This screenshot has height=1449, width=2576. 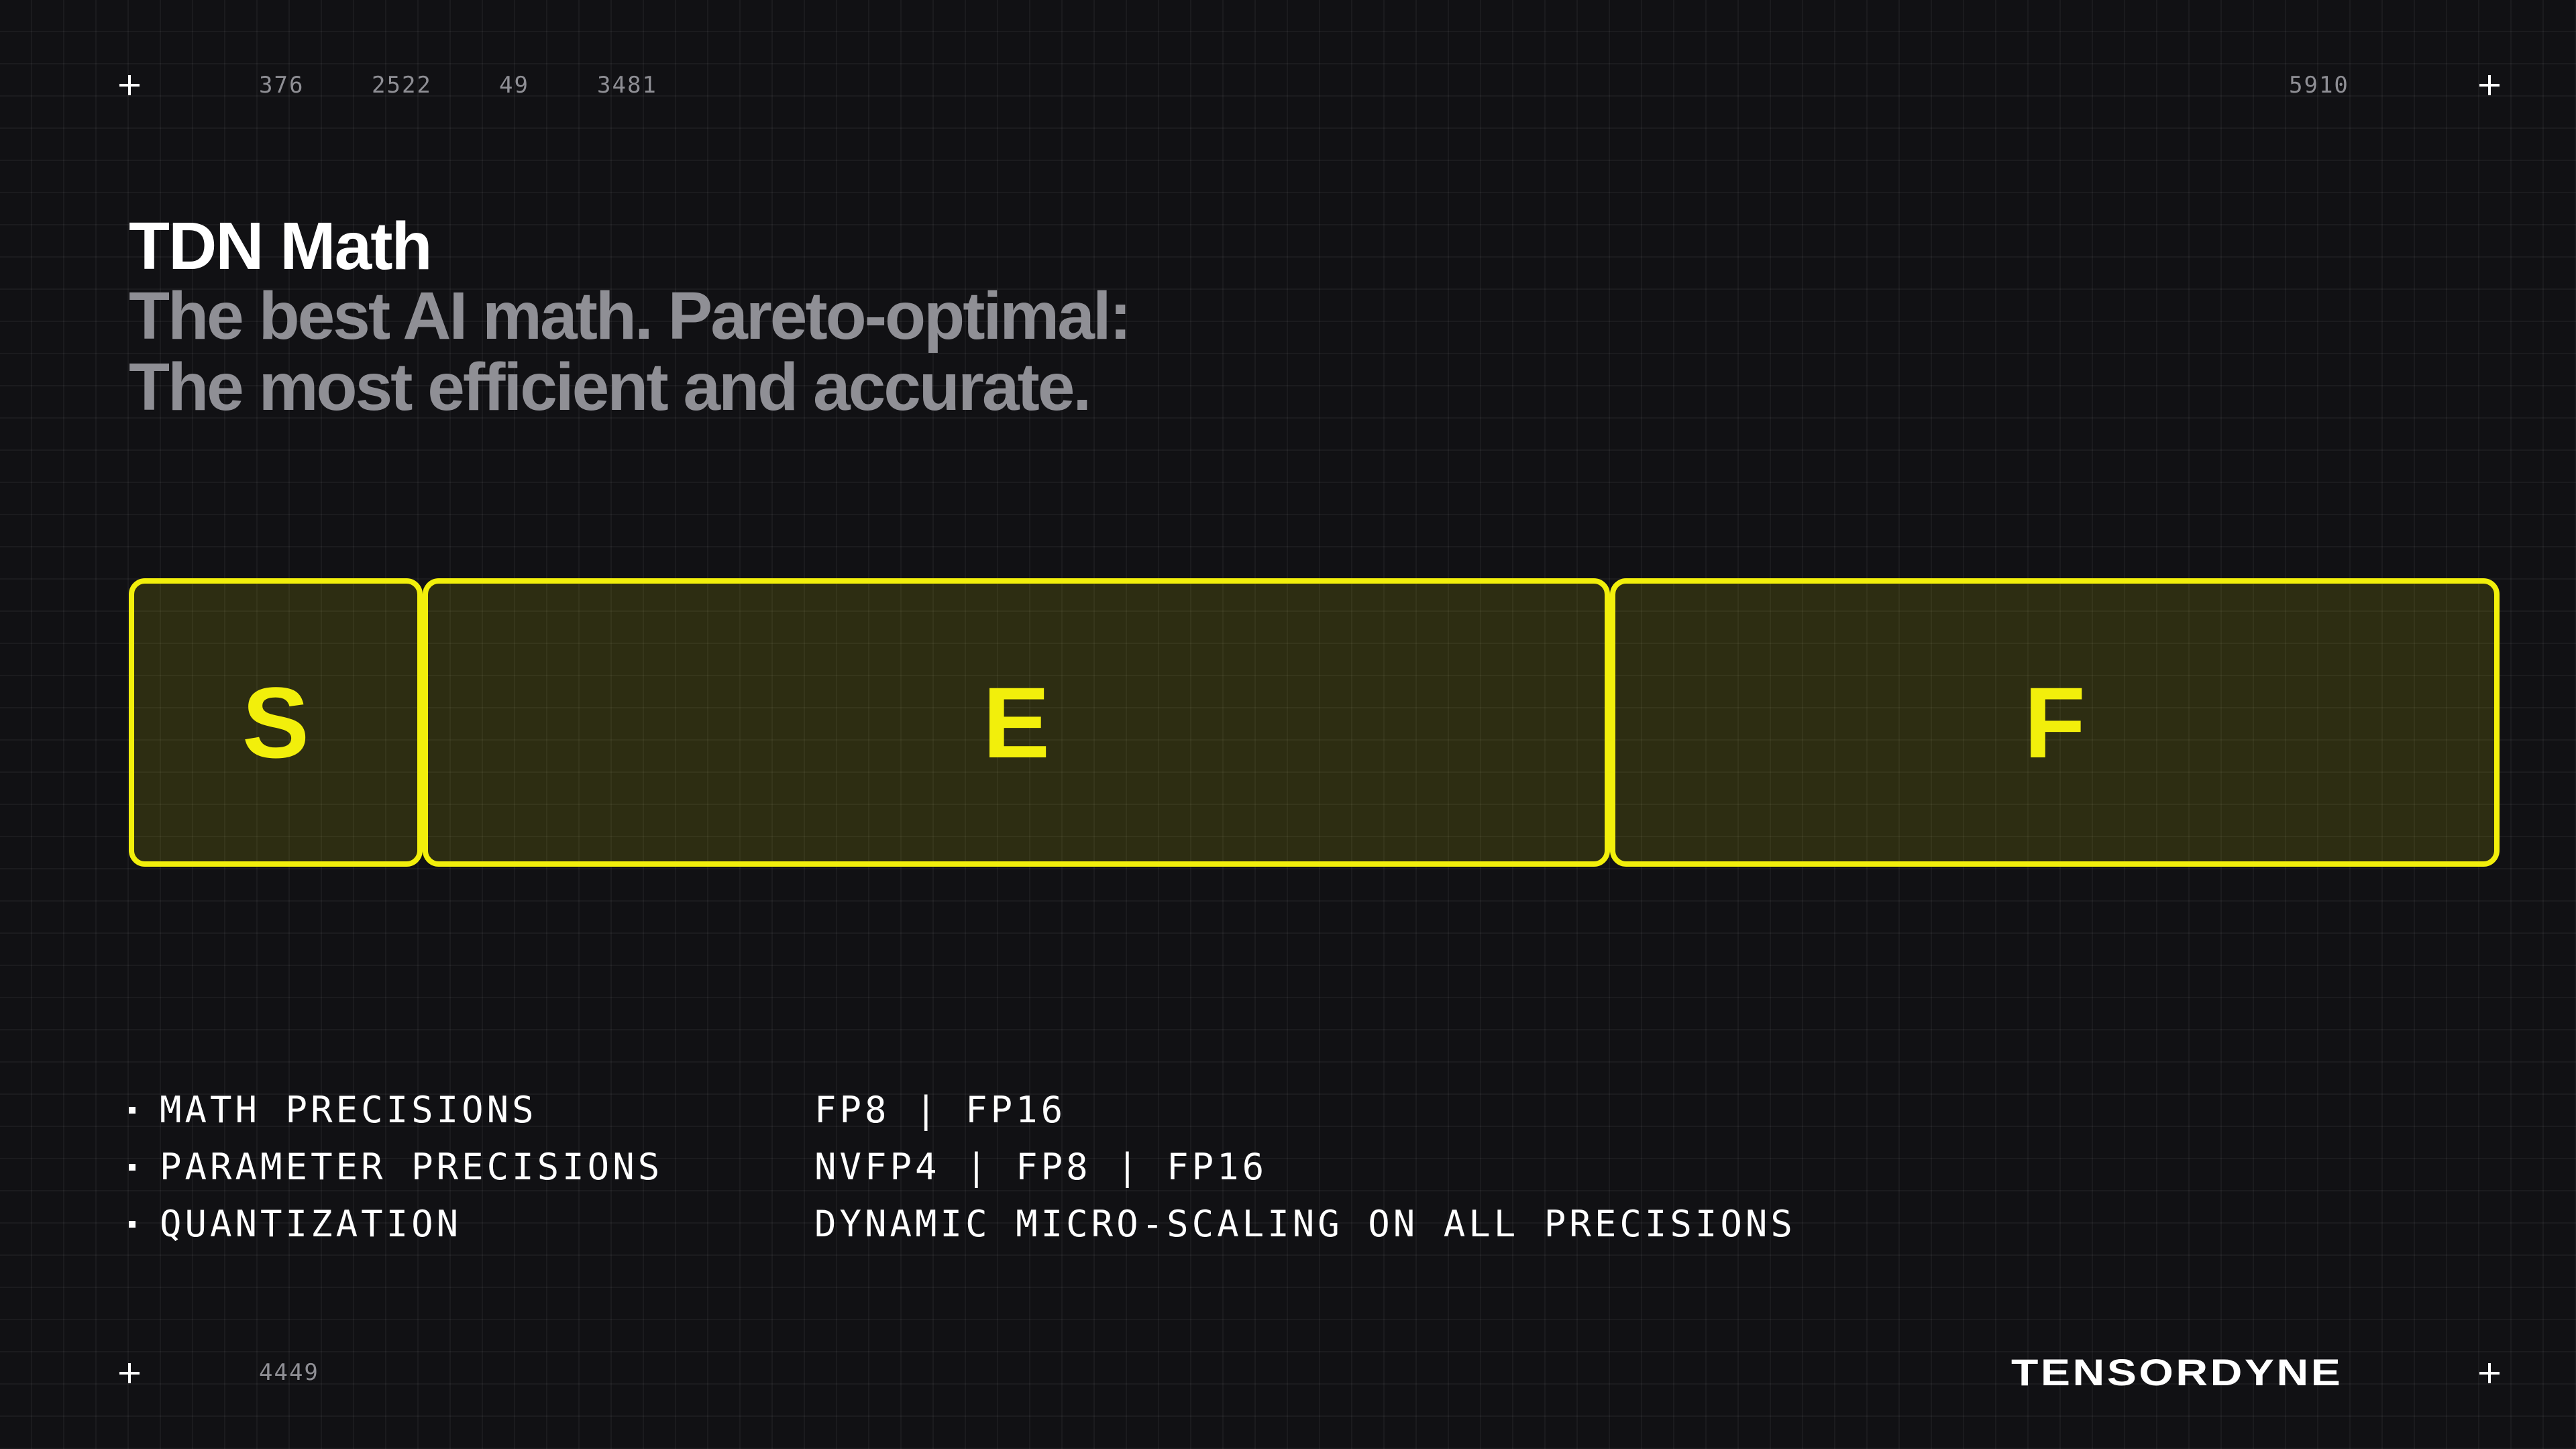 What do you see at coordinates (630, 316) in the screenshot?
I see `subtitle-line-1: The best AI math. Pareto-optimal:` at bounding box center [630, 316].